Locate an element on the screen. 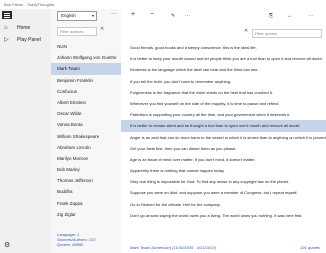  authors-filter-input: Filter authors is located at coordinates (77, 31).